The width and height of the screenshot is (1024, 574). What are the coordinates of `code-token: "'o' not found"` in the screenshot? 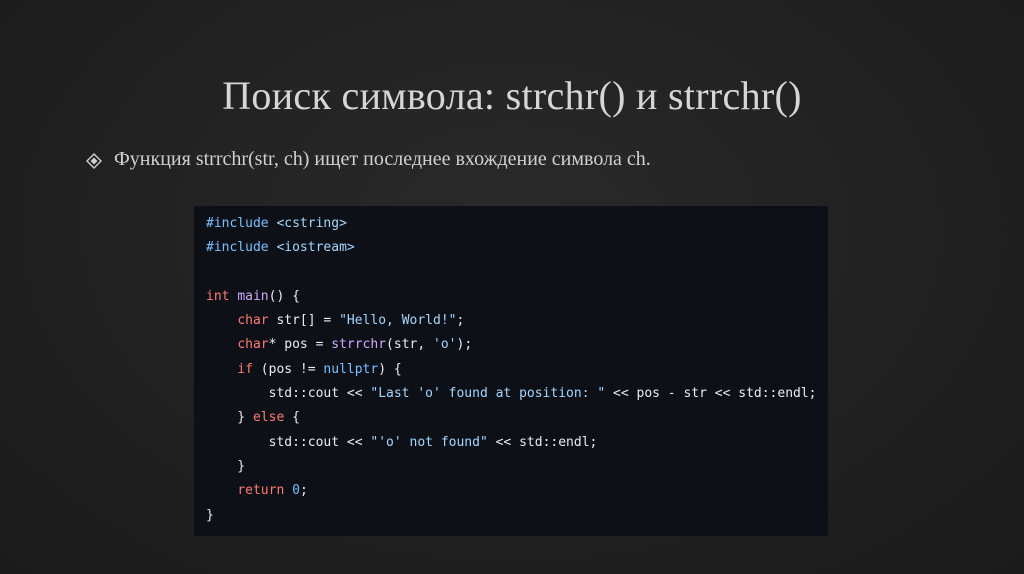 It's located at (429, 442).